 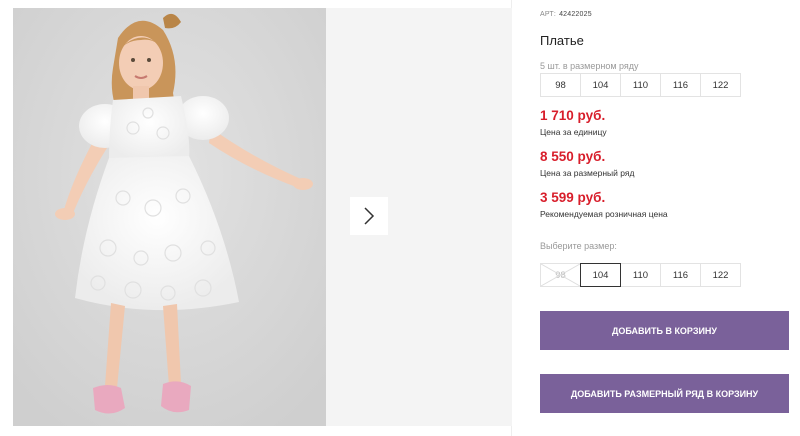 I want to click on size-option: 110, so click(x=640, y=275).